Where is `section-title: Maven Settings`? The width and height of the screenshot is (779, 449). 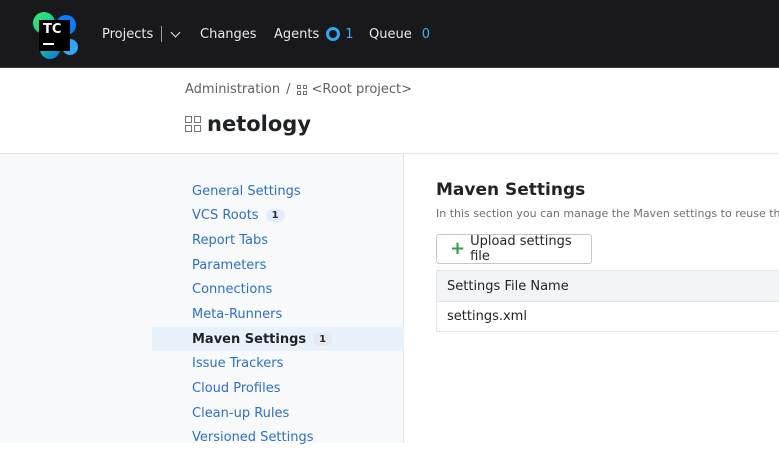 section-title: Maven Settings is located at coordinates (511, 190).